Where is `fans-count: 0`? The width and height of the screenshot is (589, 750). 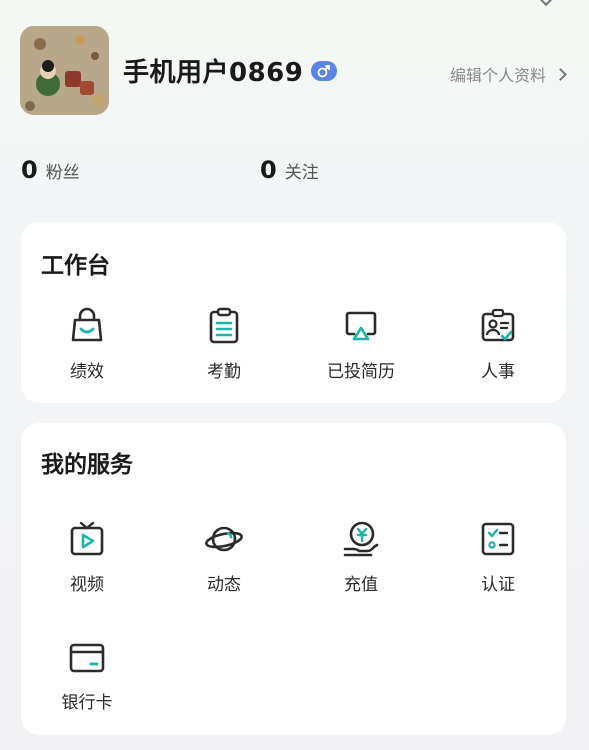 fans-count: 0 is located at coordinates (29, 170).